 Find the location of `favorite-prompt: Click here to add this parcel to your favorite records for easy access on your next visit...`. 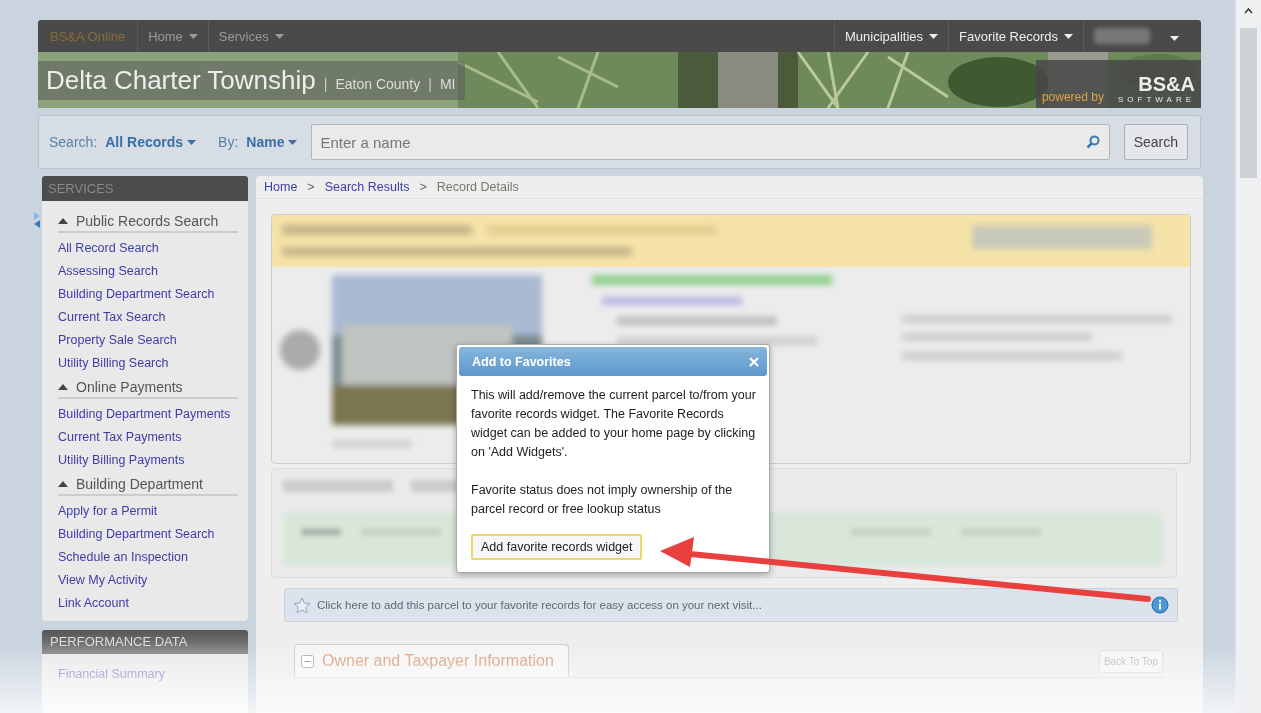

favorite-prompt: Click here to add this parcel to your favorite records for easy access on your next visit... is located at coordinates (540, 605).